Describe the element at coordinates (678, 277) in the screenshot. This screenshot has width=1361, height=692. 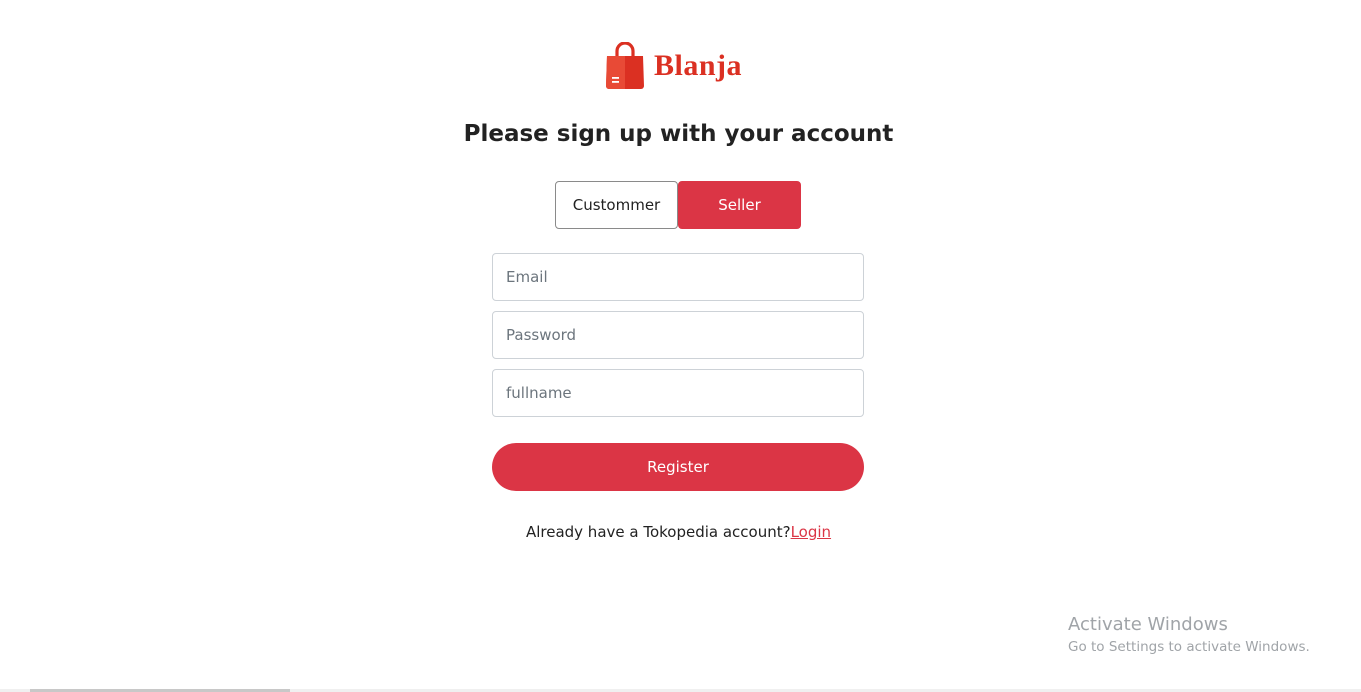
I see `email-field` at that location.